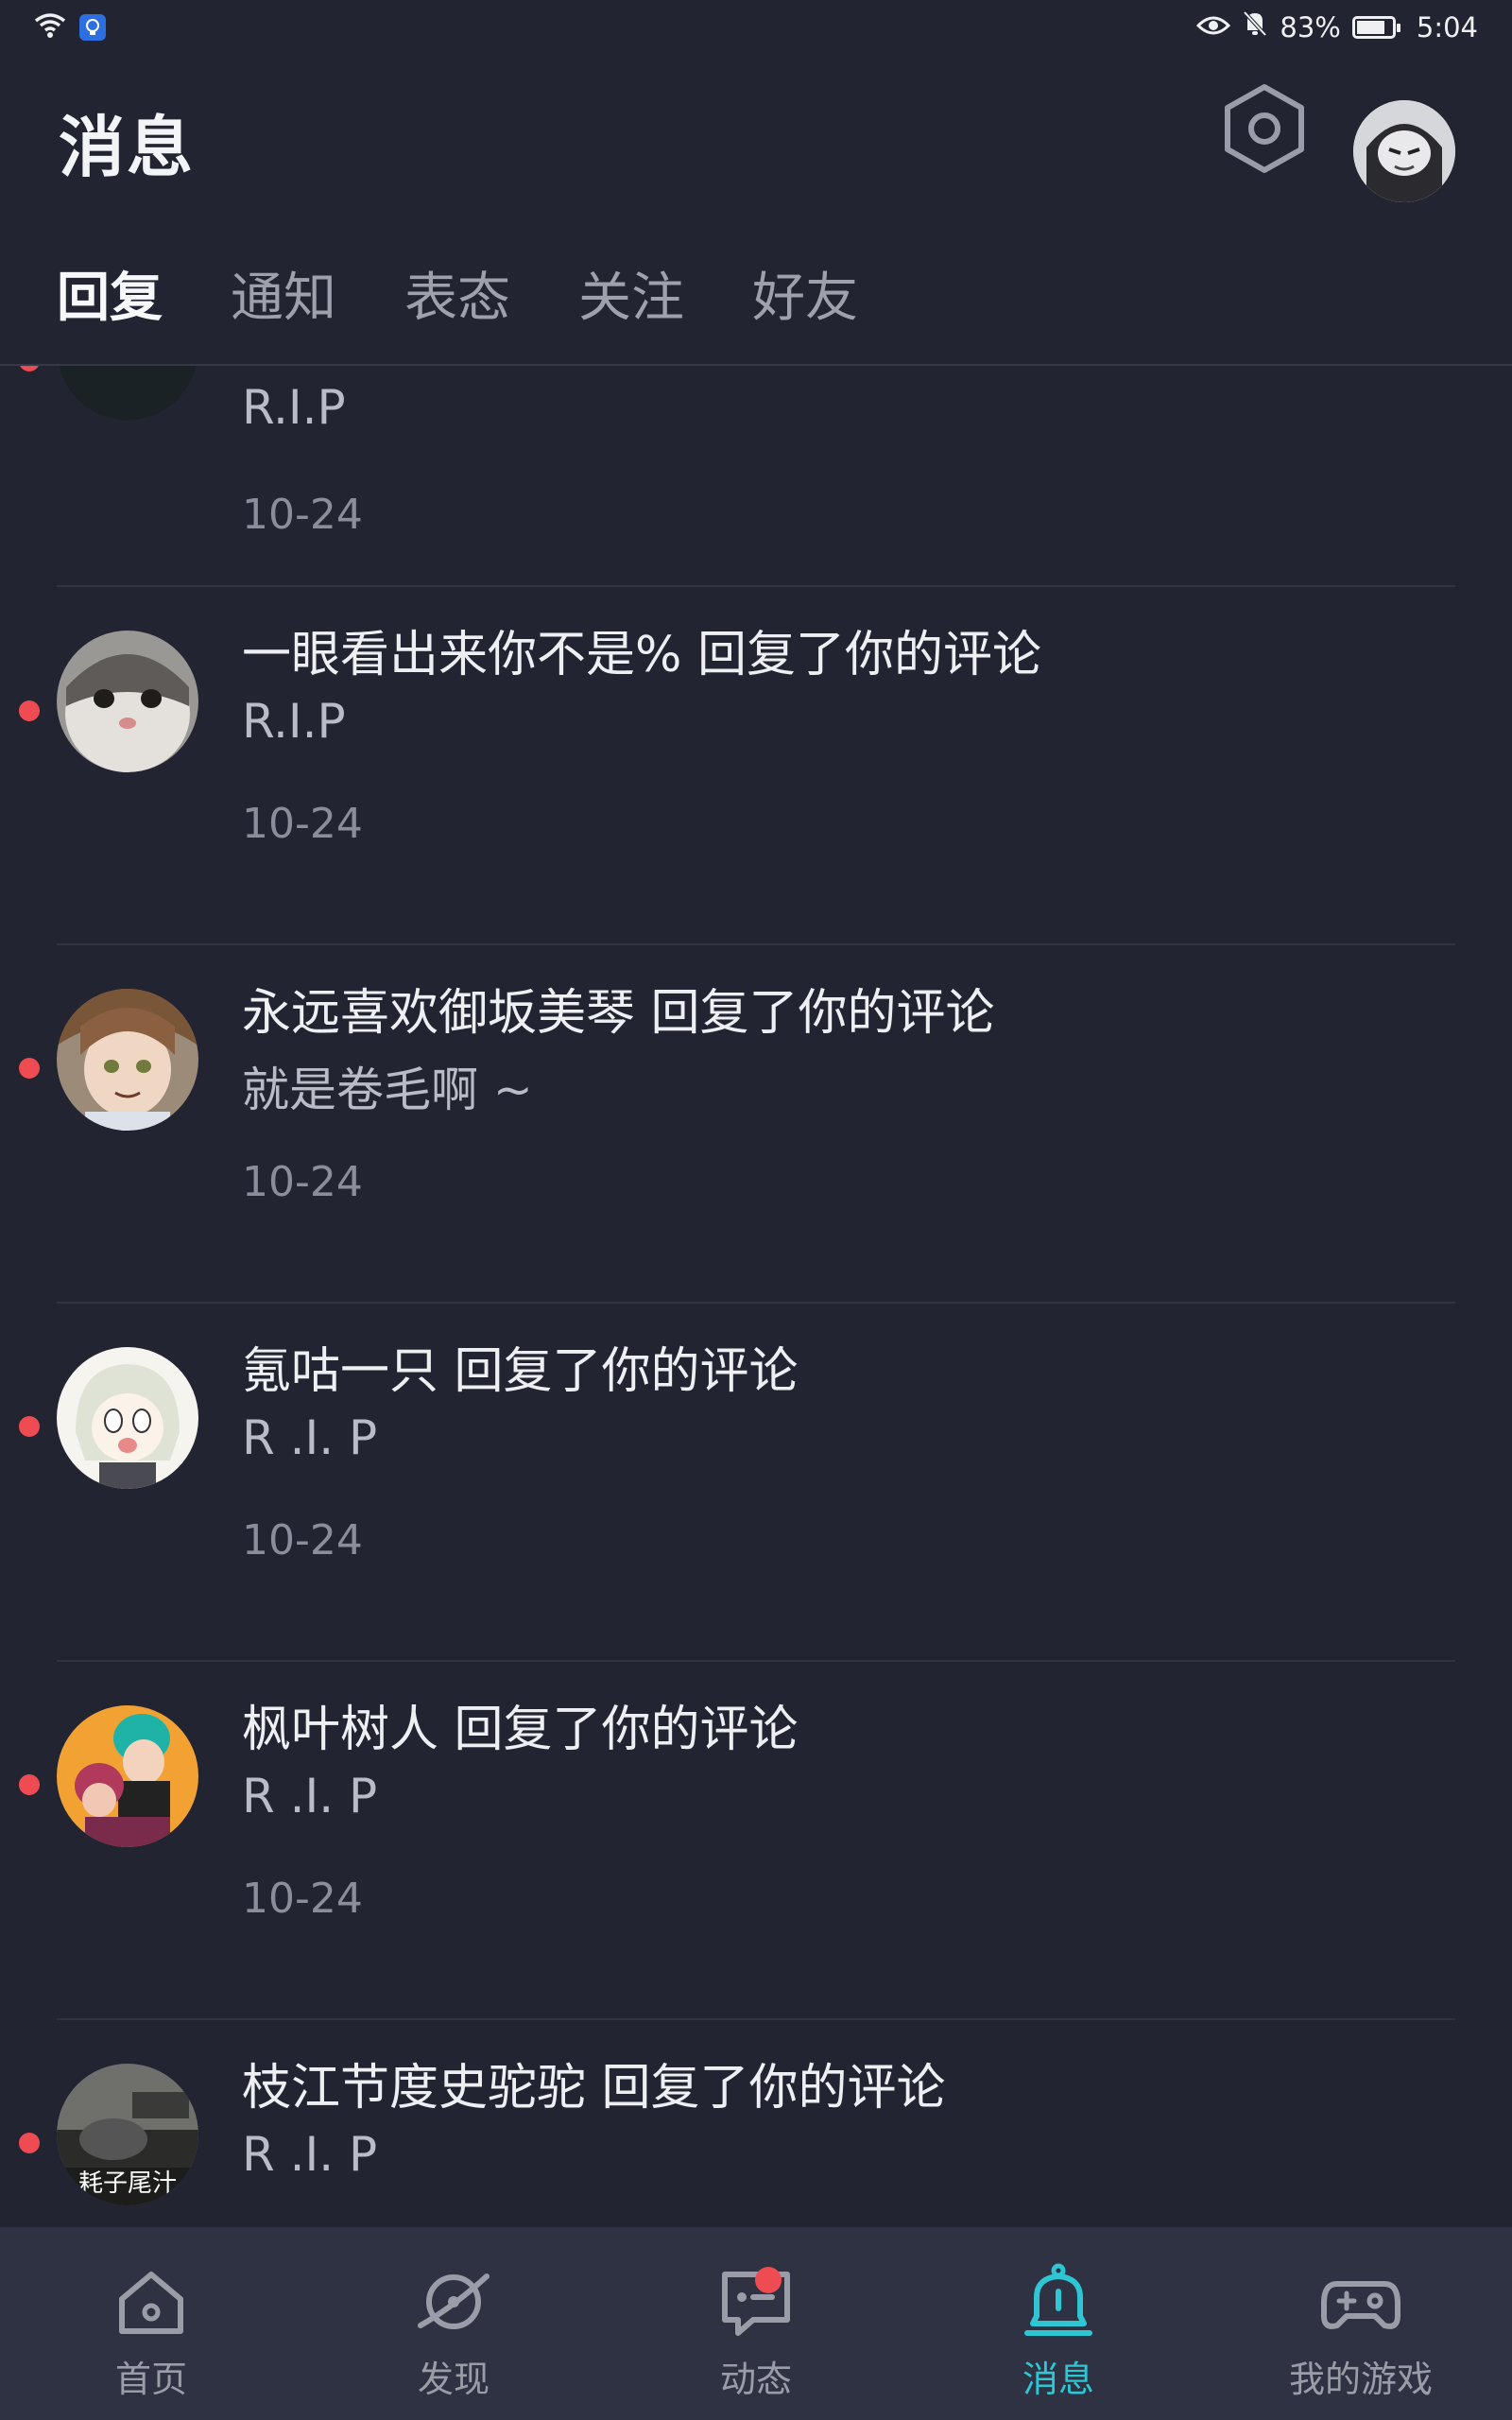 The height and width of the screenshot is (2420, 1512). I want to click on bottom-navigation: 首页 发现 动态 消息 我的游戏, so click(756, 2323).